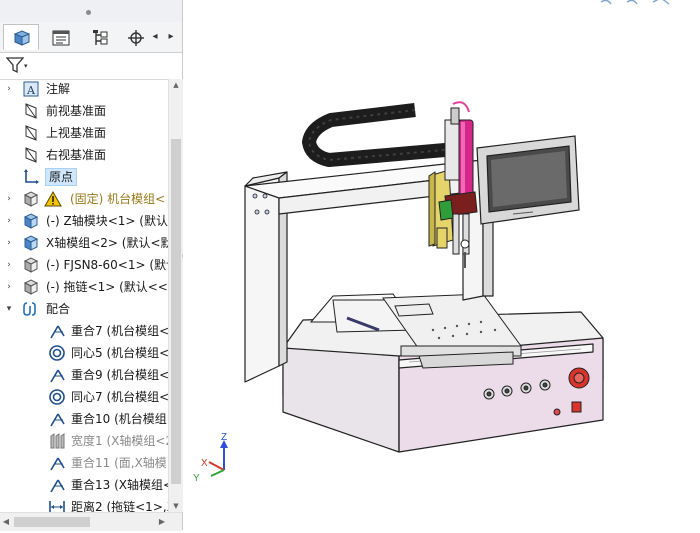 The image size is (700, 533). I want to click on scroll-right-arrow: ▶, so click(162, 522).